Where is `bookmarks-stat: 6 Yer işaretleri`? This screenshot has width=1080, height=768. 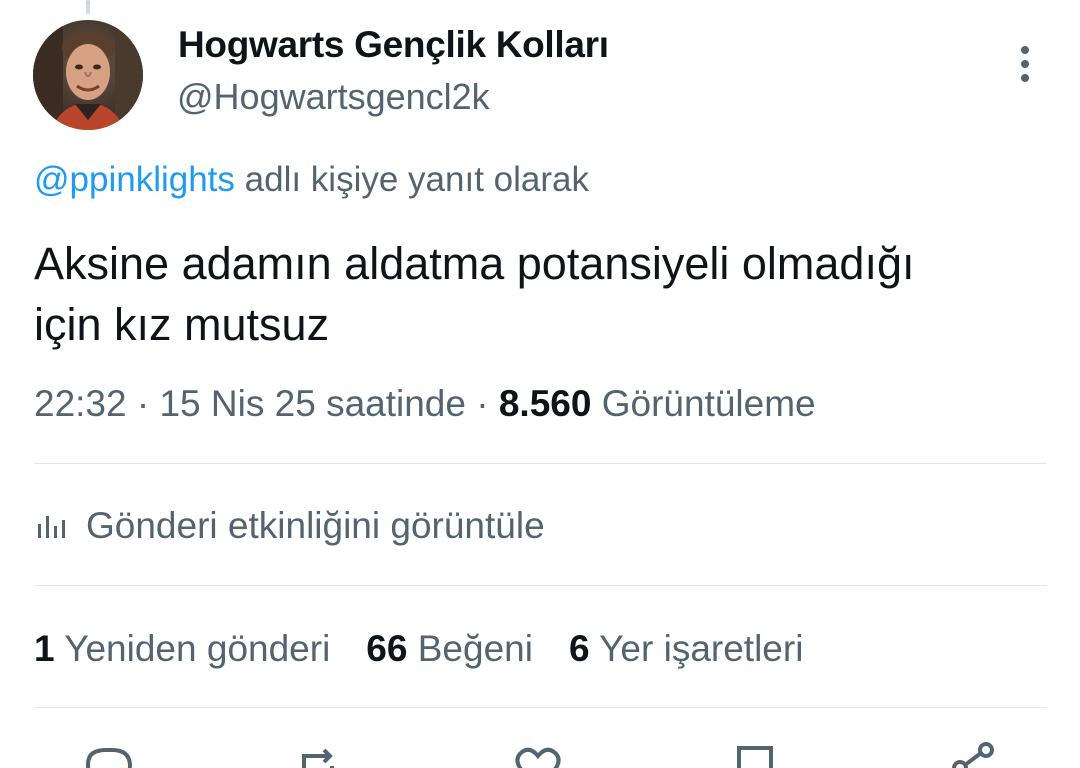 bookmarks-stat: 6 Yer işaretleri is located at coordinates (686, 649).